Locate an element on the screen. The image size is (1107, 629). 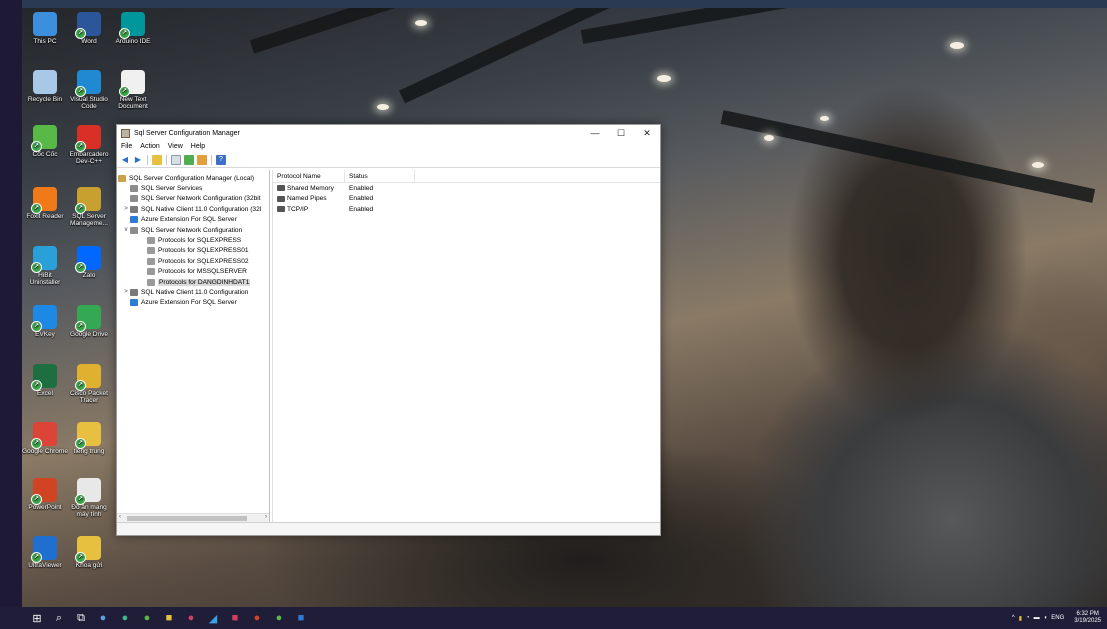
help-icon: ? is located at coordinates (221, 159).